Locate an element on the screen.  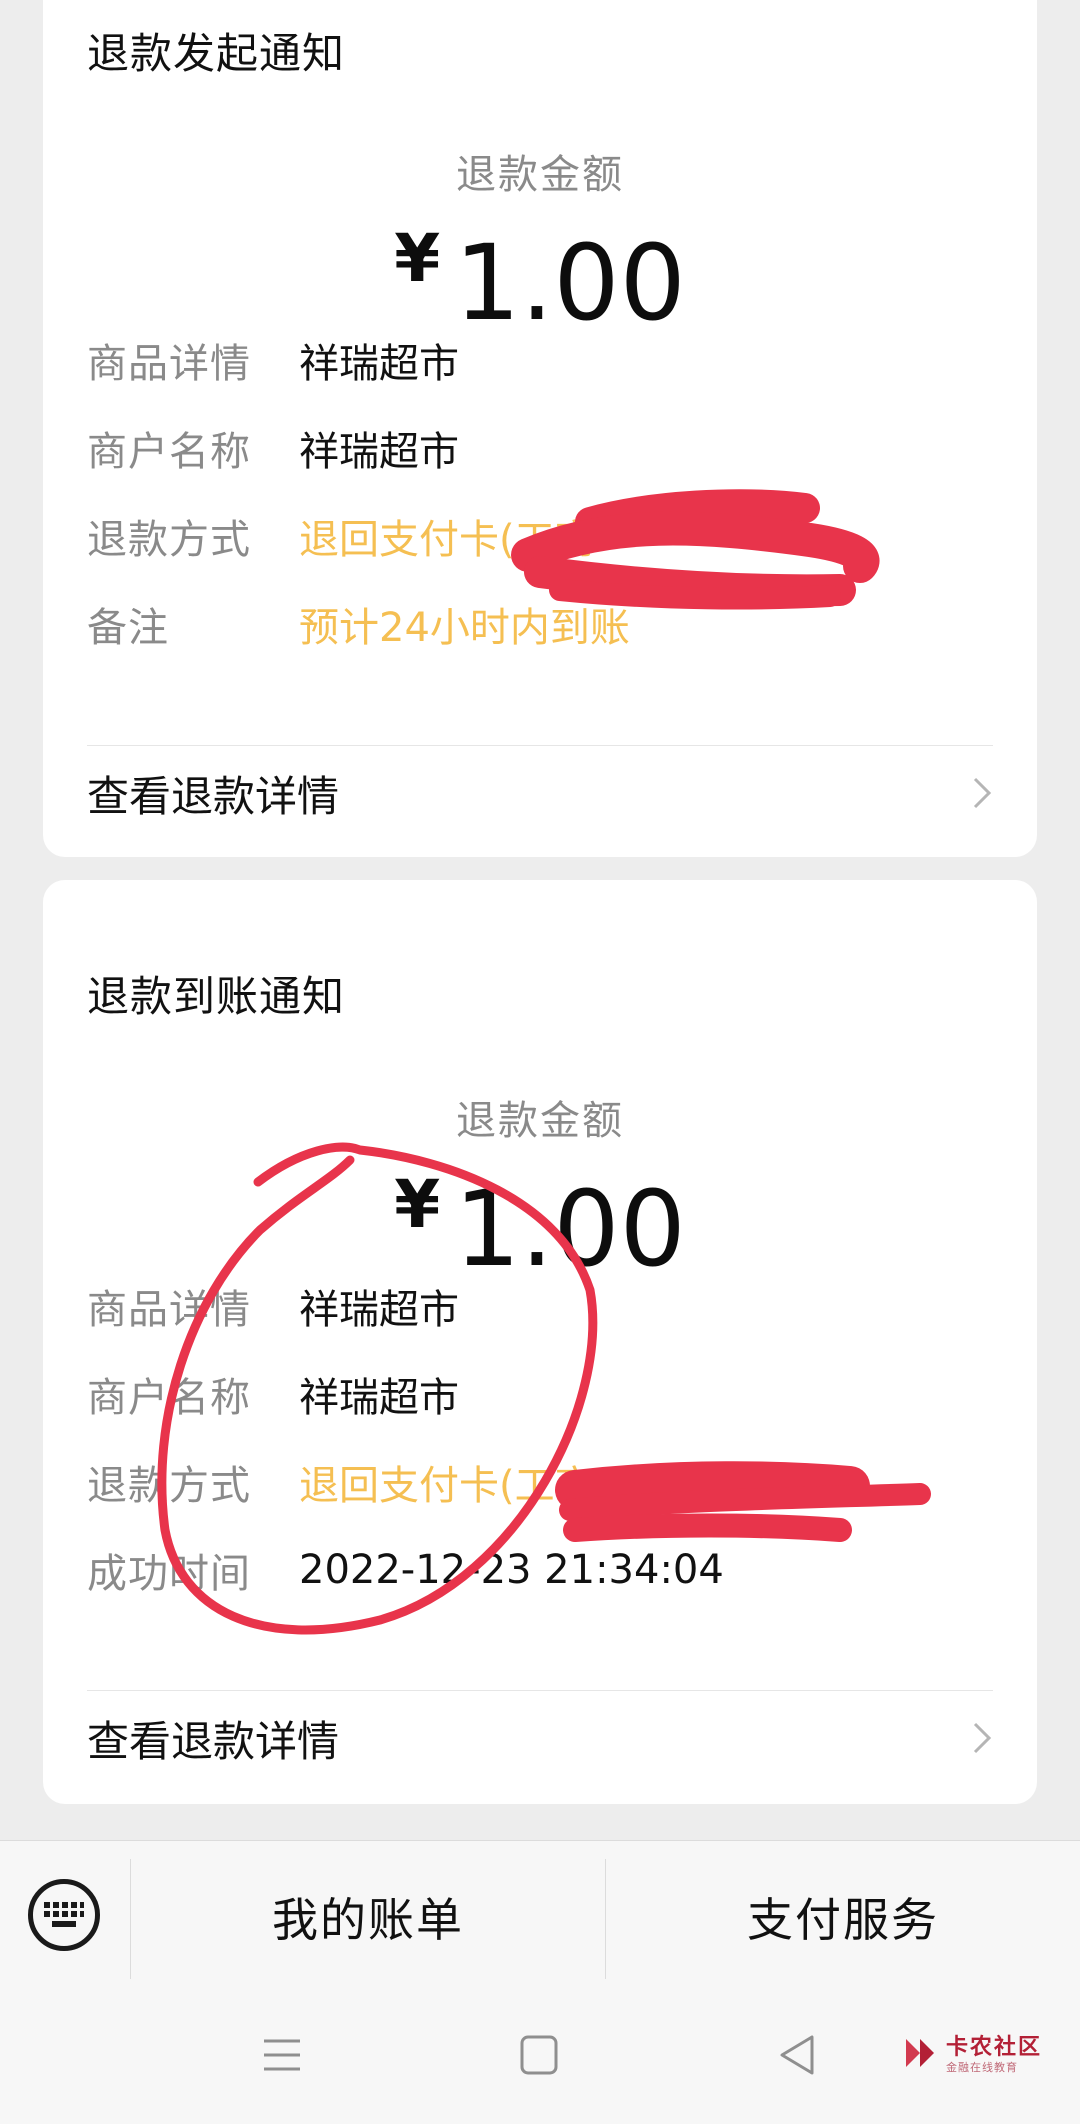
keyboard-toggle-button is located at coordinates (64, 1915).